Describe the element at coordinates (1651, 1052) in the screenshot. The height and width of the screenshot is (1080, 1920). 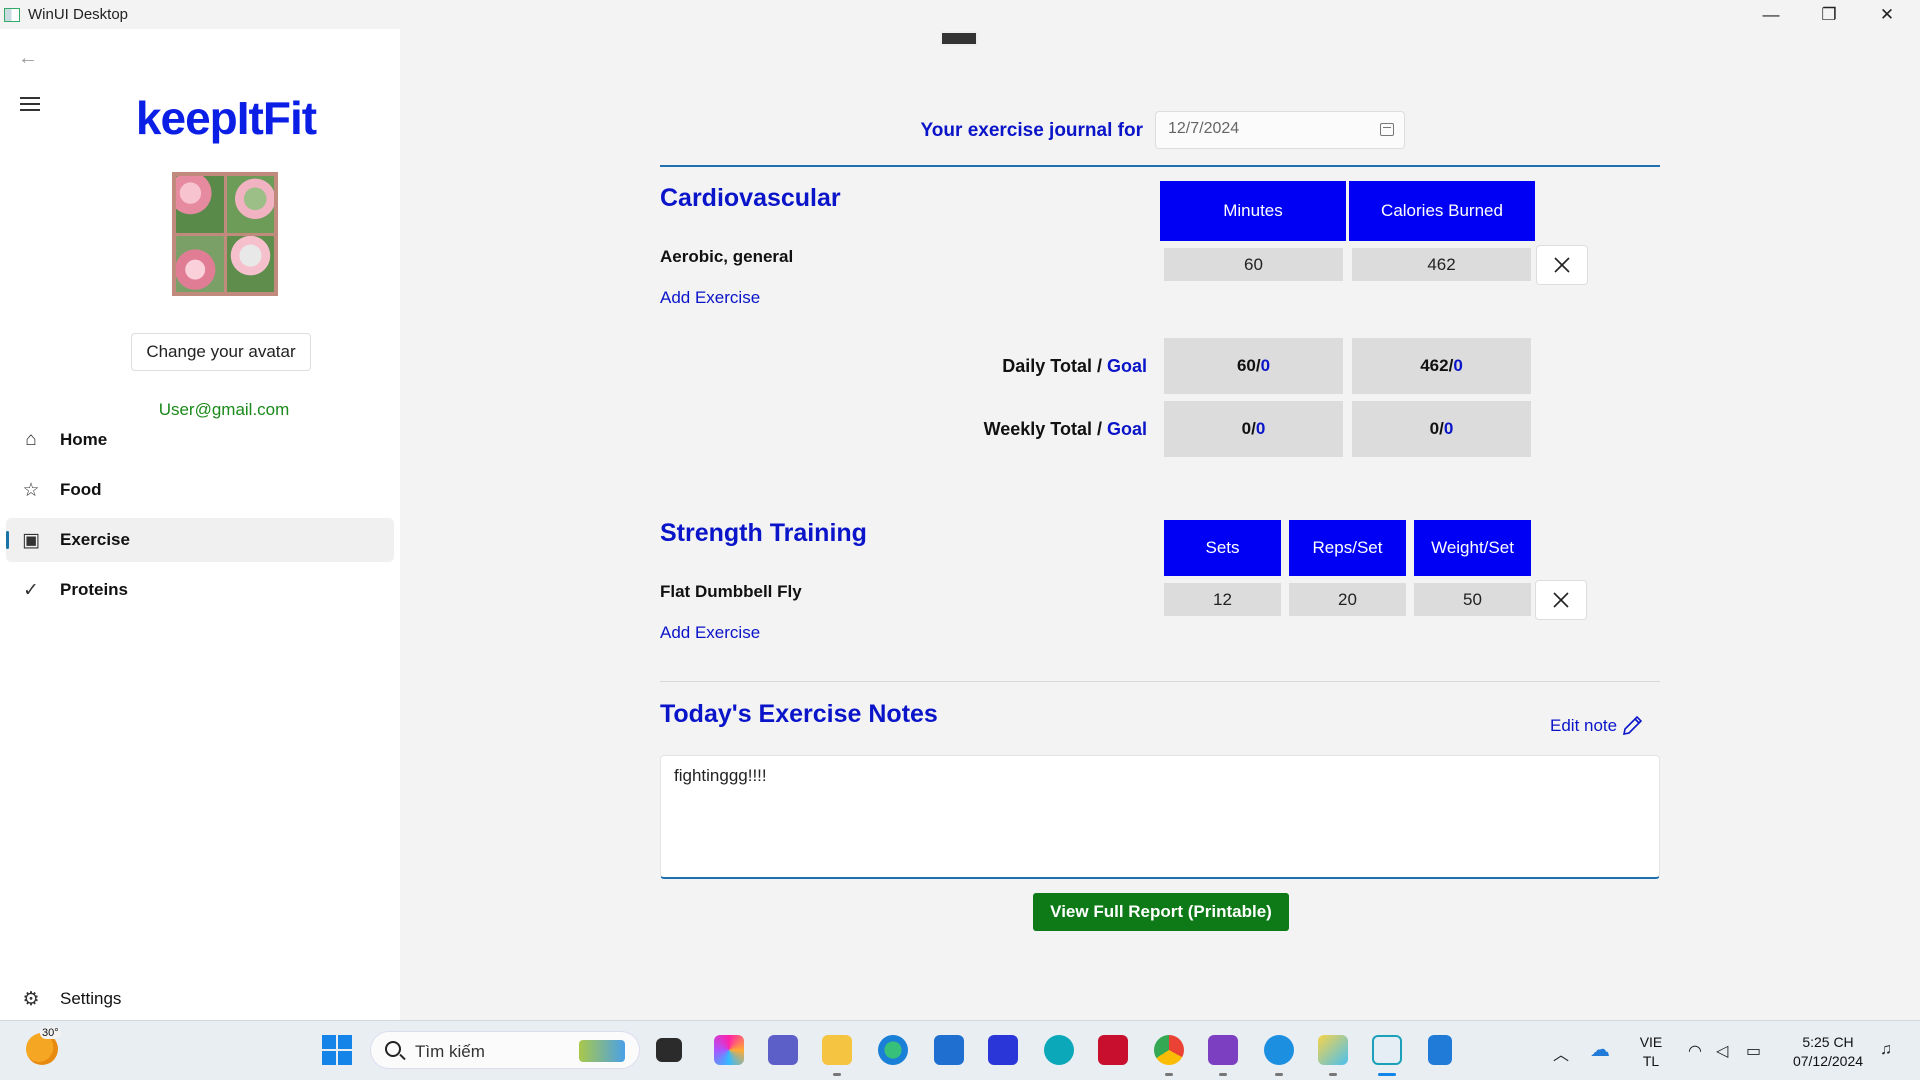
I see `language-indicator: VIE TL` at that location.